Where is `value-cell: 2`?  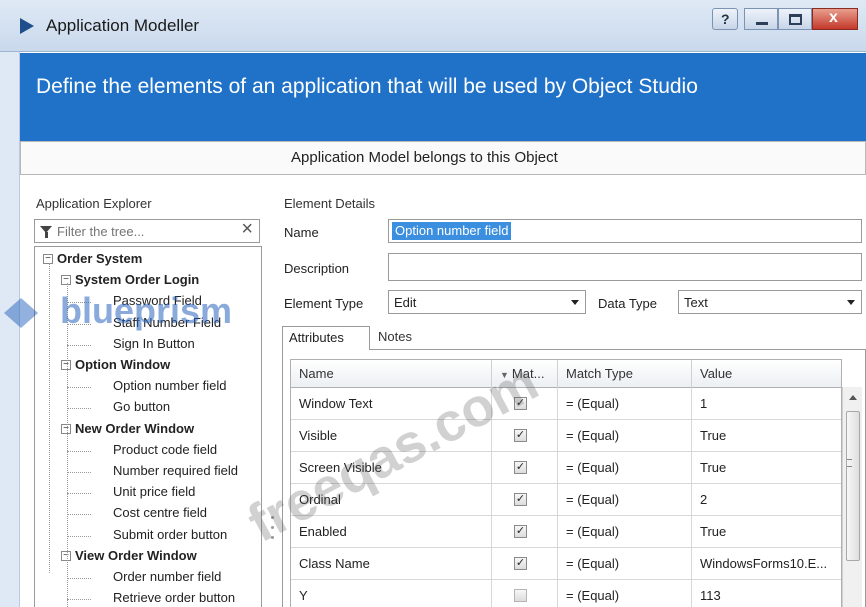
value-cell: 2 is located at coordinates (766, 500).